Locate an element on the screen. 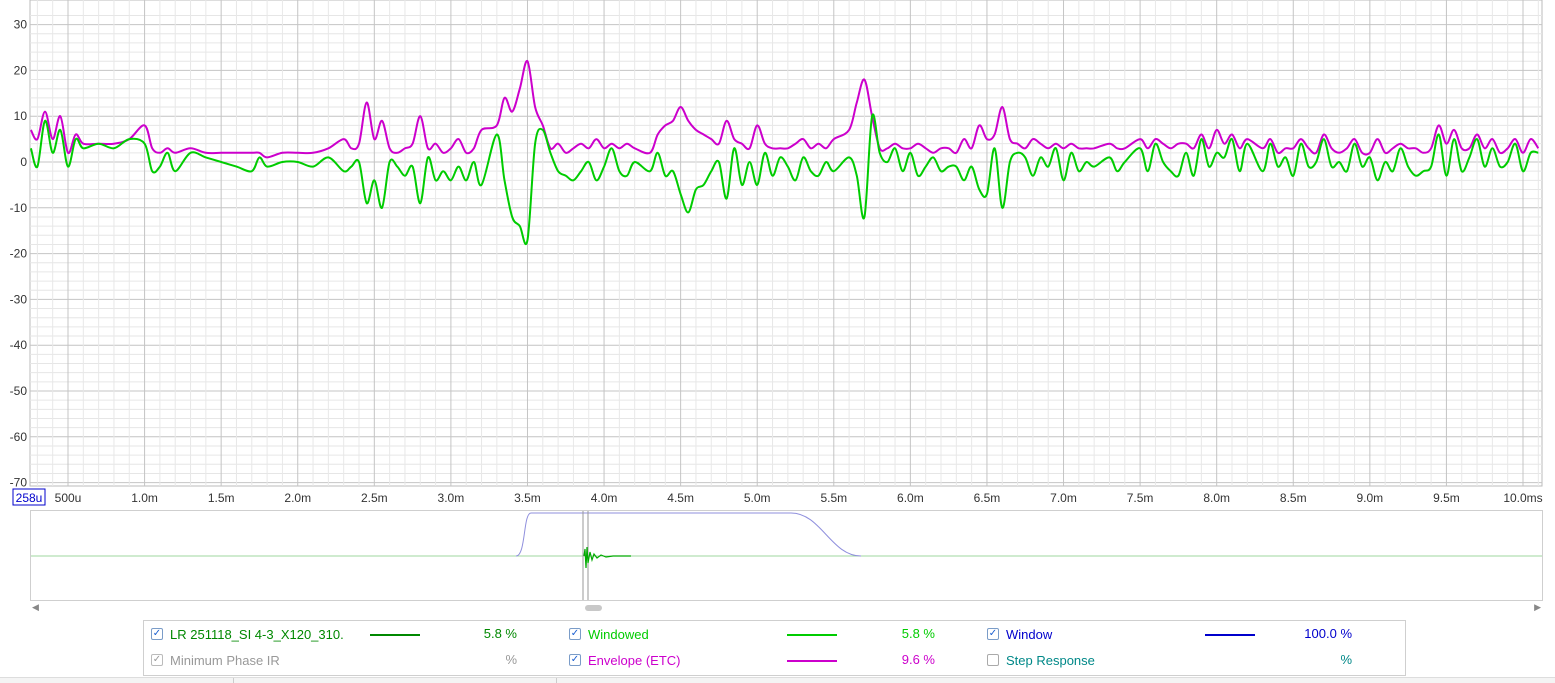 This screenshot has width=1555, height=683. swatch-windowed is located at coordinates (812, 635).